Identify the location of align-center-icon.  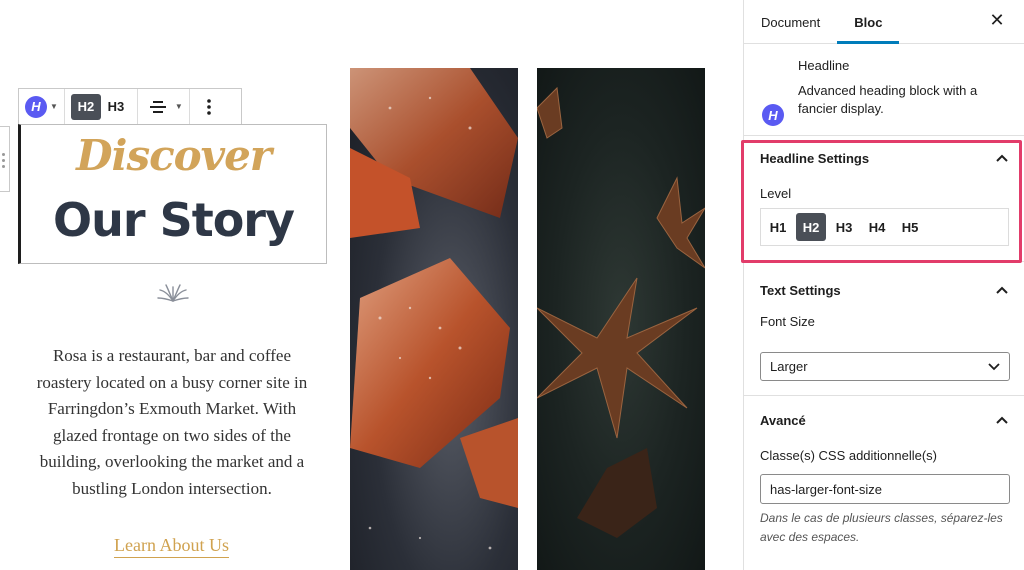
(158, 107).